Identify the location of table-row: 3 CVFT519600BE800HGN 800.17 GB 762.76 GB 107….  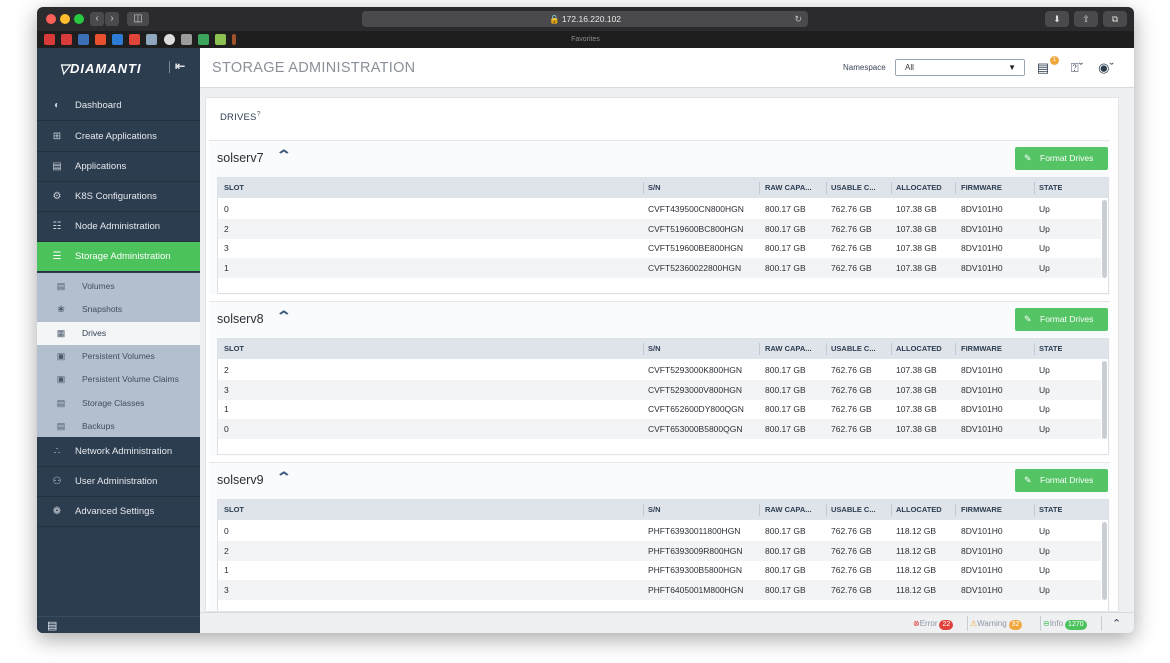
(659, 248).